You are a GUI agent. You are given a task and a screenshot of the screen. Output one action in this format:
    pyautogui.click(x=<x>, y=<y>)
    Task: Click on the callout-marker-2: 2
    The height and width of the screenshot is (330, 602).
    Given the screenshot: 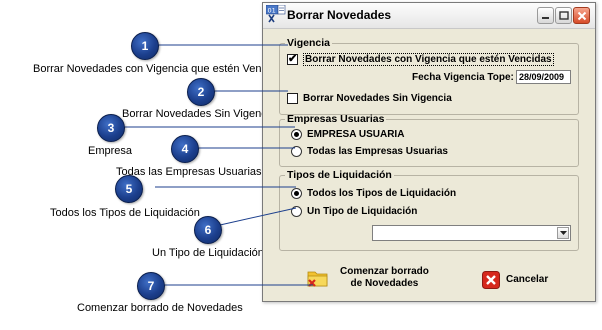 What is the action you would take?
    pyautogui.click(x=201, y=92)
    